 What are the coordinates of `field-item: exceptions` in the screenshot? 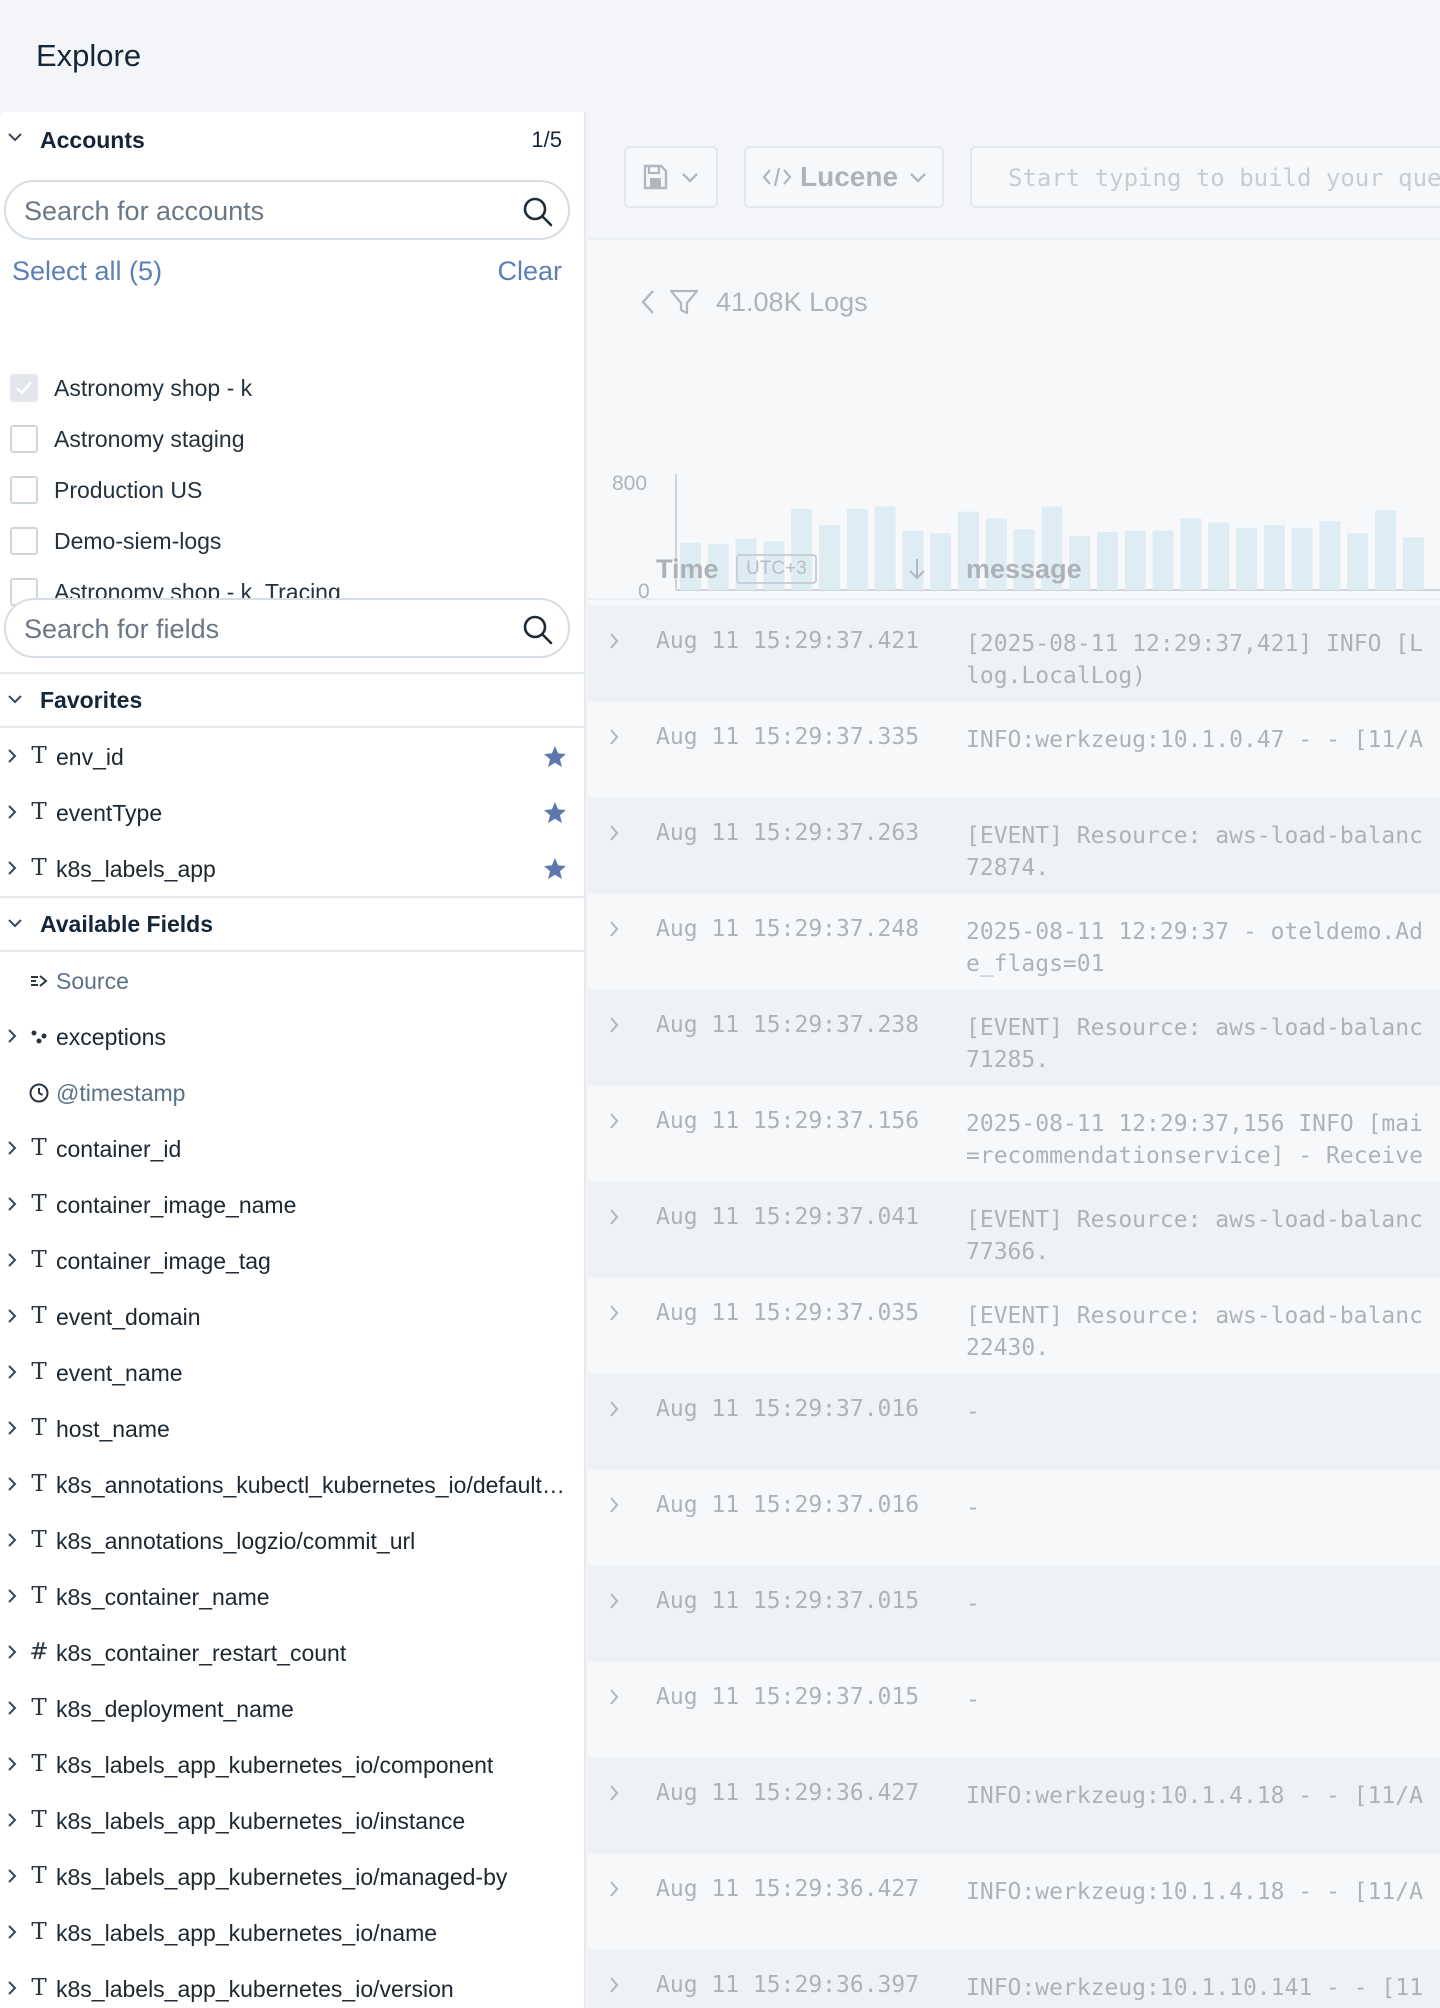 It's located at (292, 1036).